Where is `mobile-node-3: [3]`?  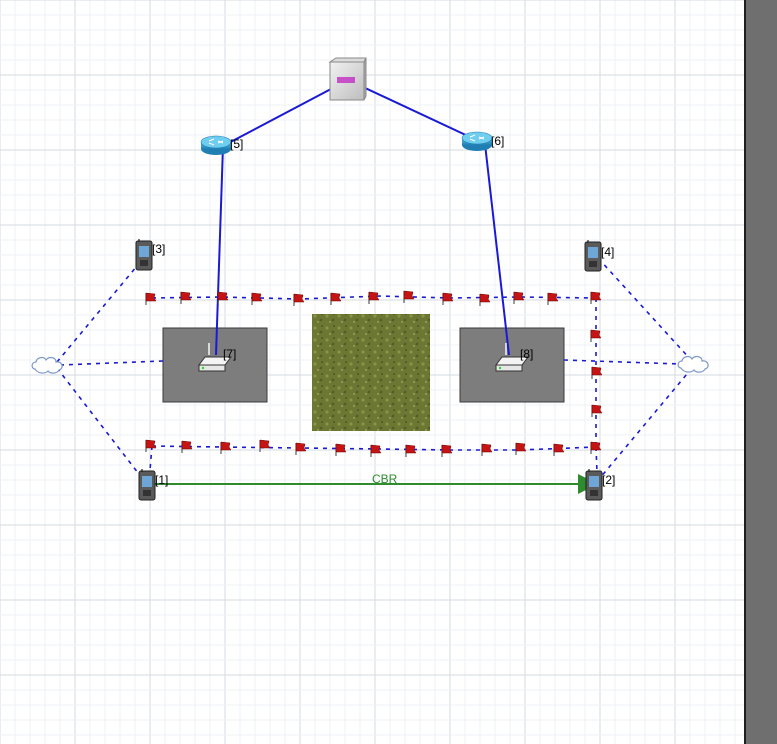
mobile-node-3: [3] is located at coordinates (150, 255).